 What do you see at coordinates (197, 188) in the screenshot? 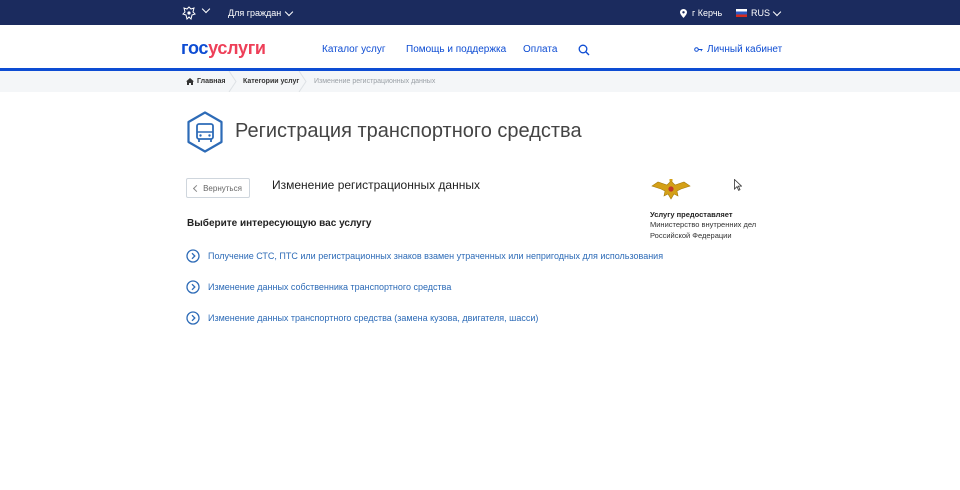
I see `chevron-left-icon` at bounding box center [197, 188].